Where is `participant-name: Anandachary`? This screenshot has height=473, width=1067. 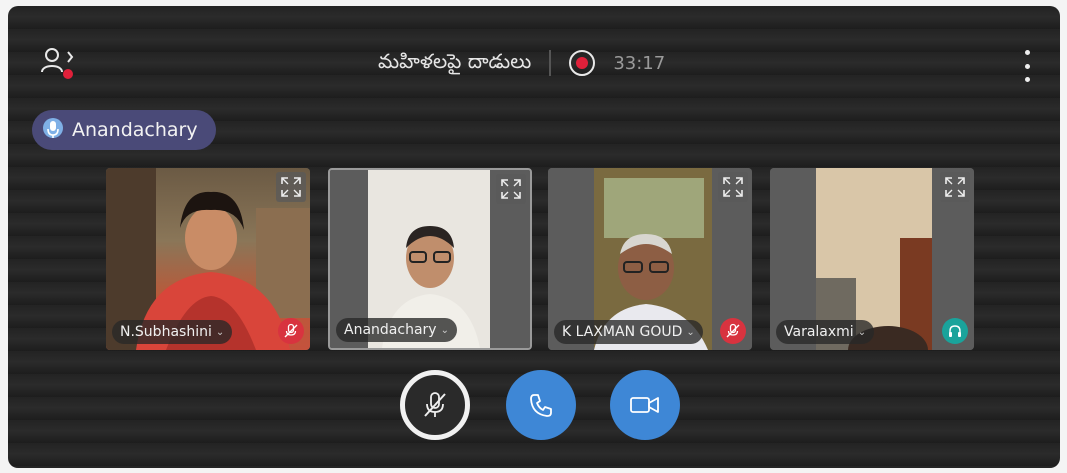
participant-name: Anandachary is located at coordinates (390, 330).